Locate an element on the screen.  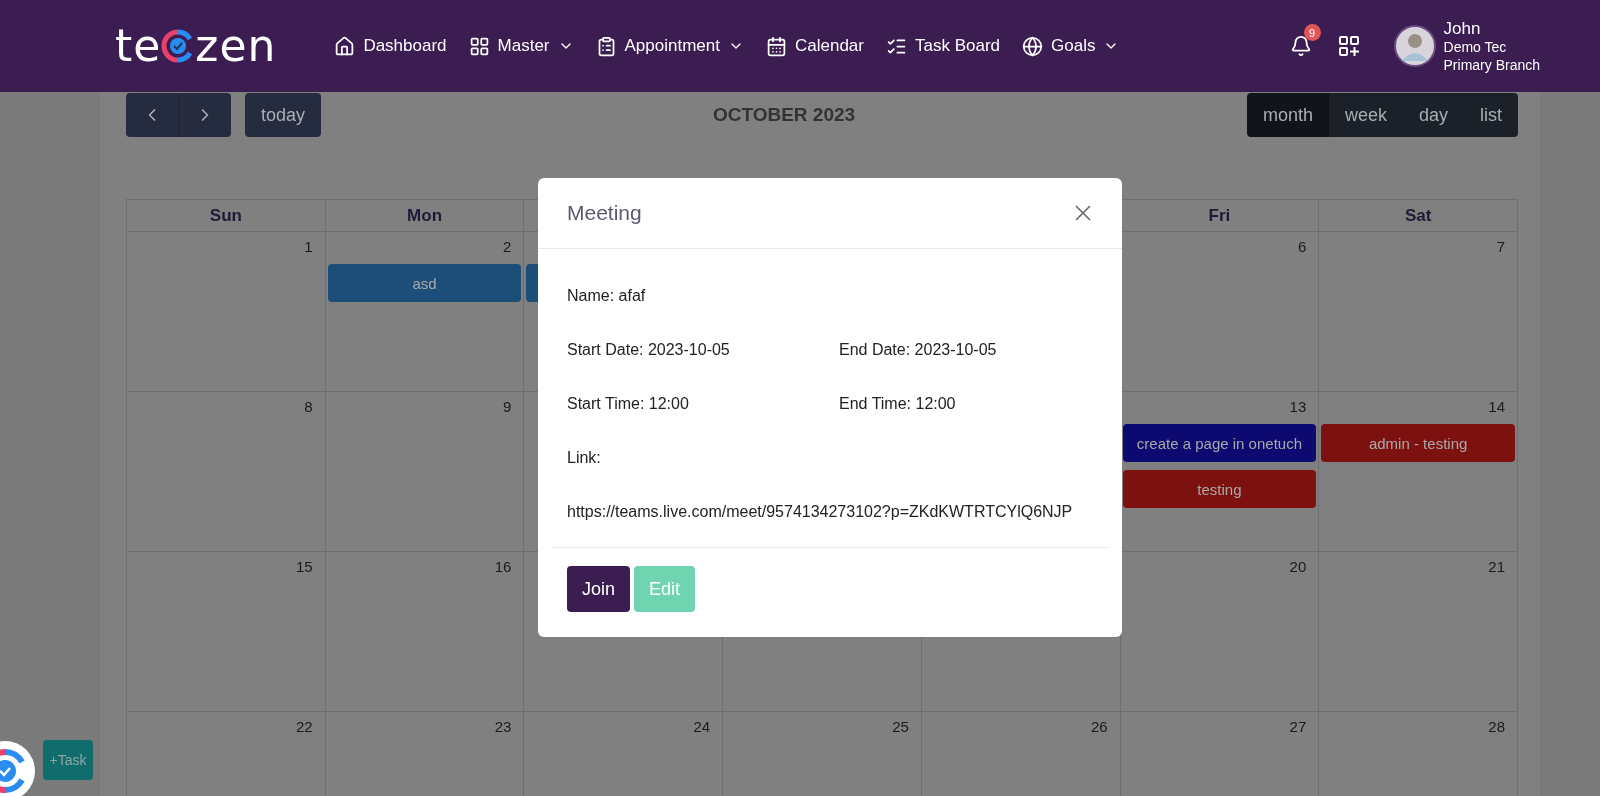
detail-text: Link: is located at coordinates (584, 458).